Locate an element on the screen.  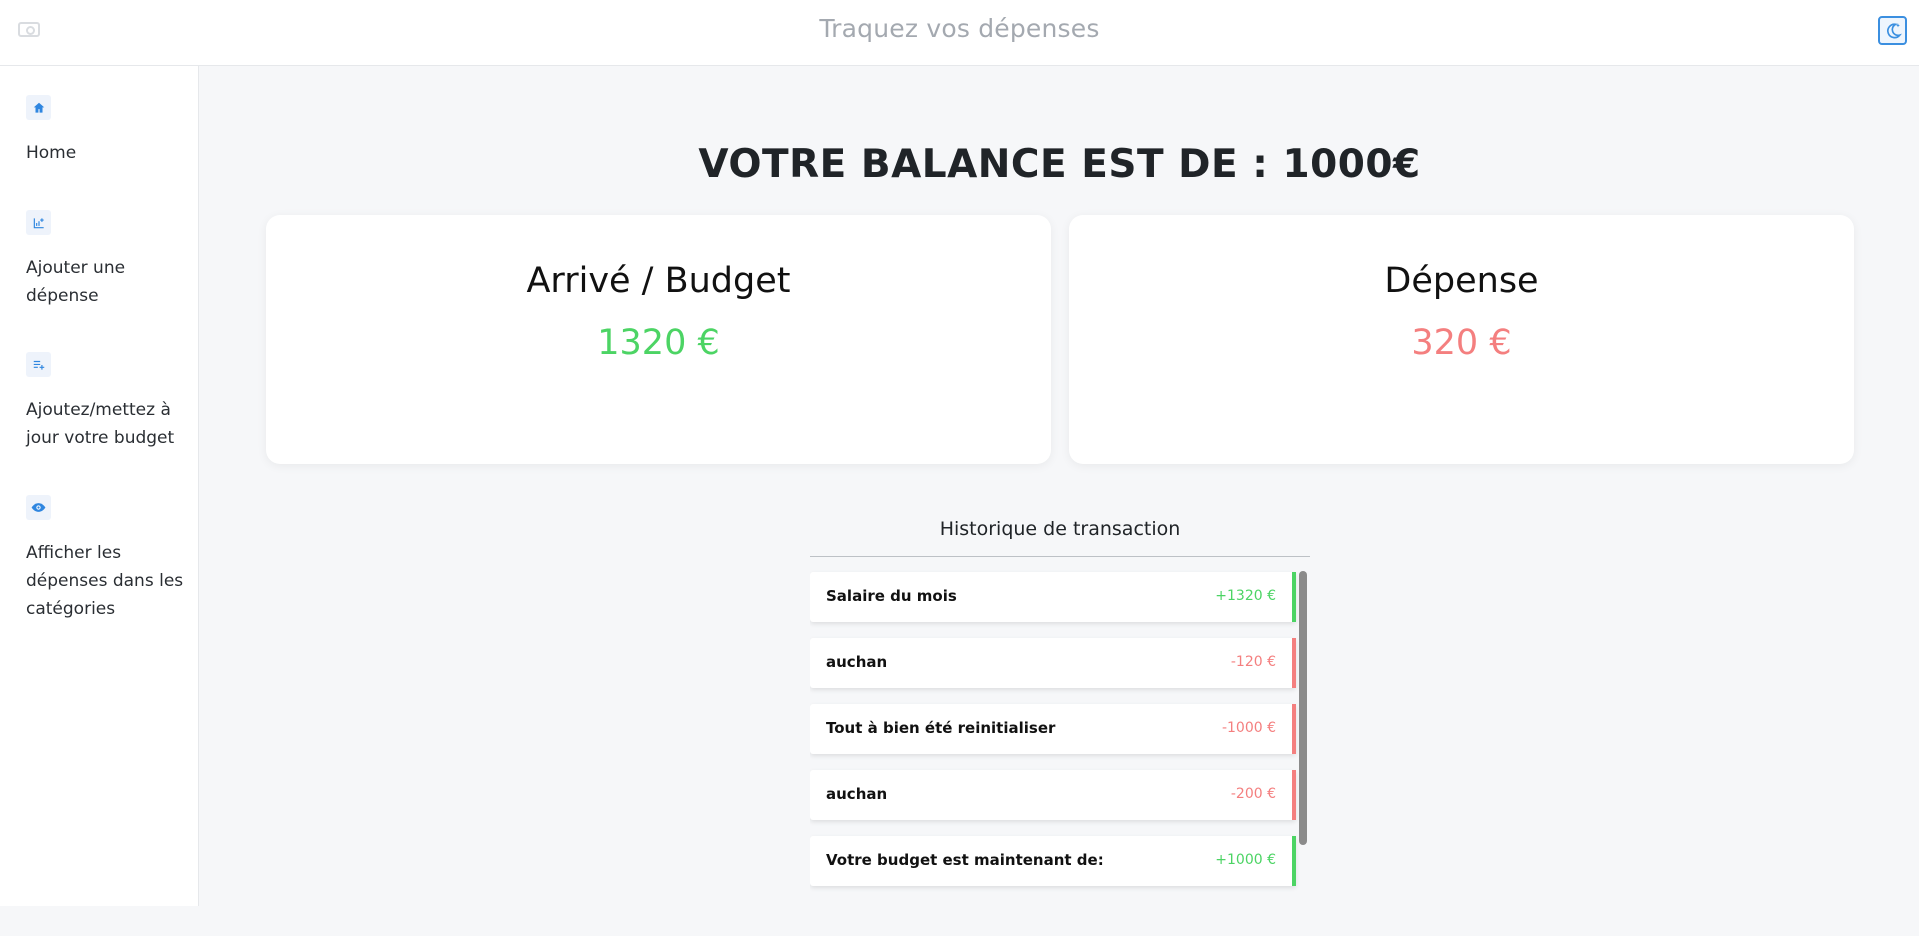
transaction-item: Votre budget est maintenant de: +1000 € is located at coordinates (1053, 861).